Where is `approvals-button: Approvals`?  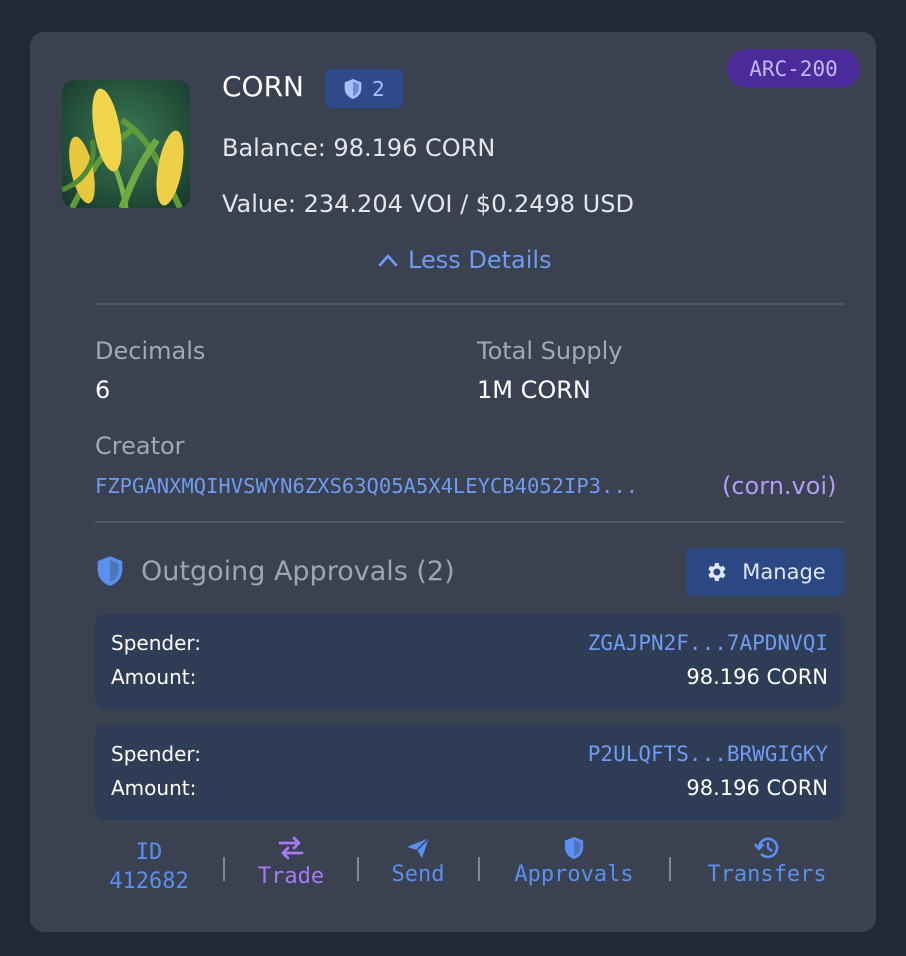
approvals-button: Approvals is located at coordinates (574, 861).